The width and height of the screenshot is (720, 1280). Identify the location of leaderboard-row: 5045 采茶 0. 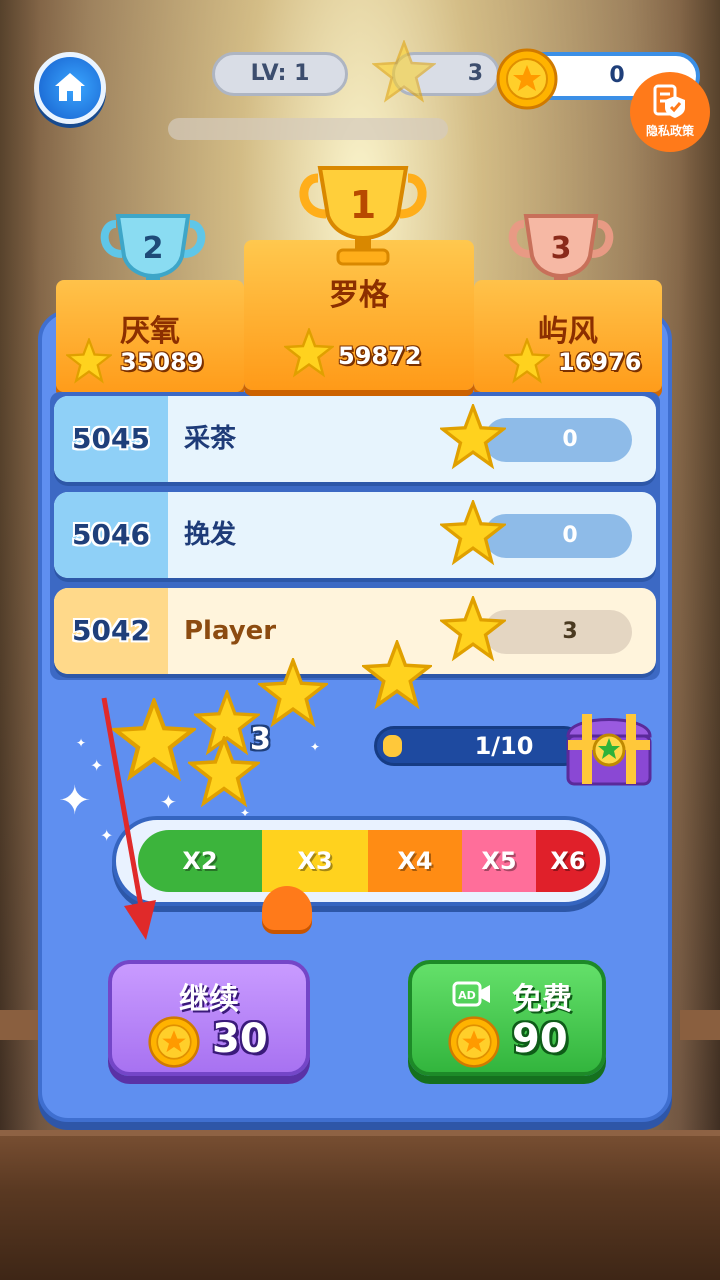
(355, 439).